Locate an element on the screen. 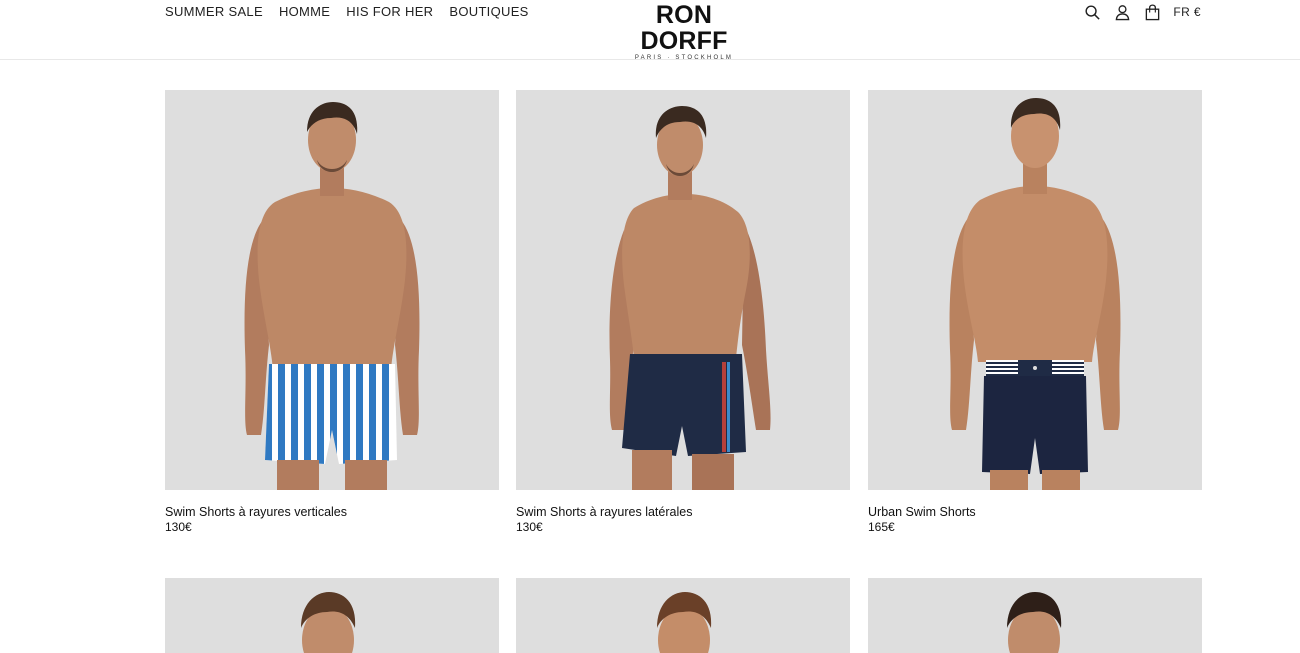 The height and width of the screenshot is (653, 1300). nav-his-for-her: HIS FOR HER is located at coordinates (389, 11).